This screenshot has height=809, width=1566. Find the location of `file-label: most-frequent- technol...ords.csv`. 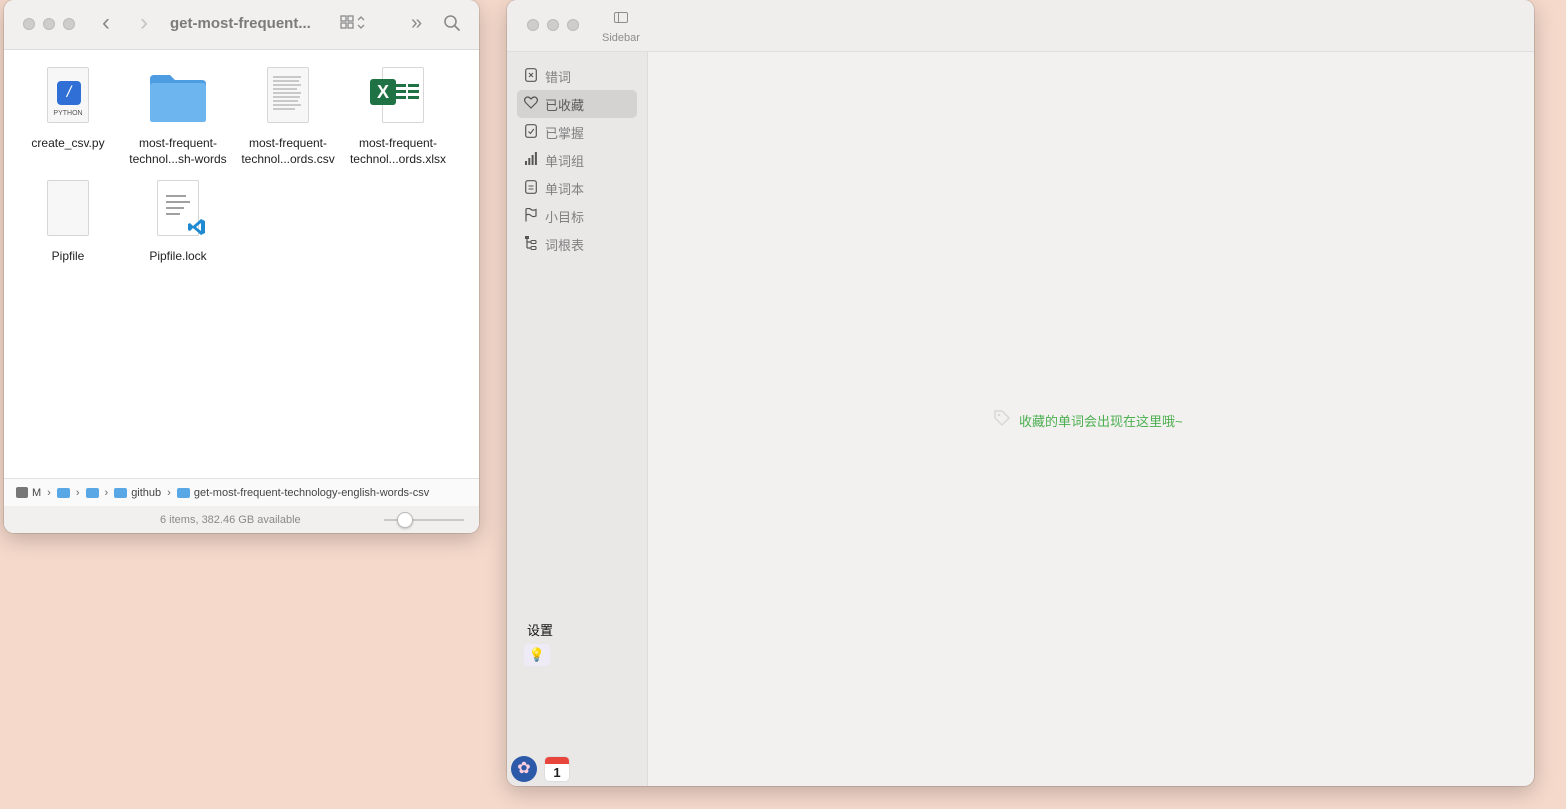

file-label: most-frequent- technol...ords.csv is located at coordinates (288, 151).